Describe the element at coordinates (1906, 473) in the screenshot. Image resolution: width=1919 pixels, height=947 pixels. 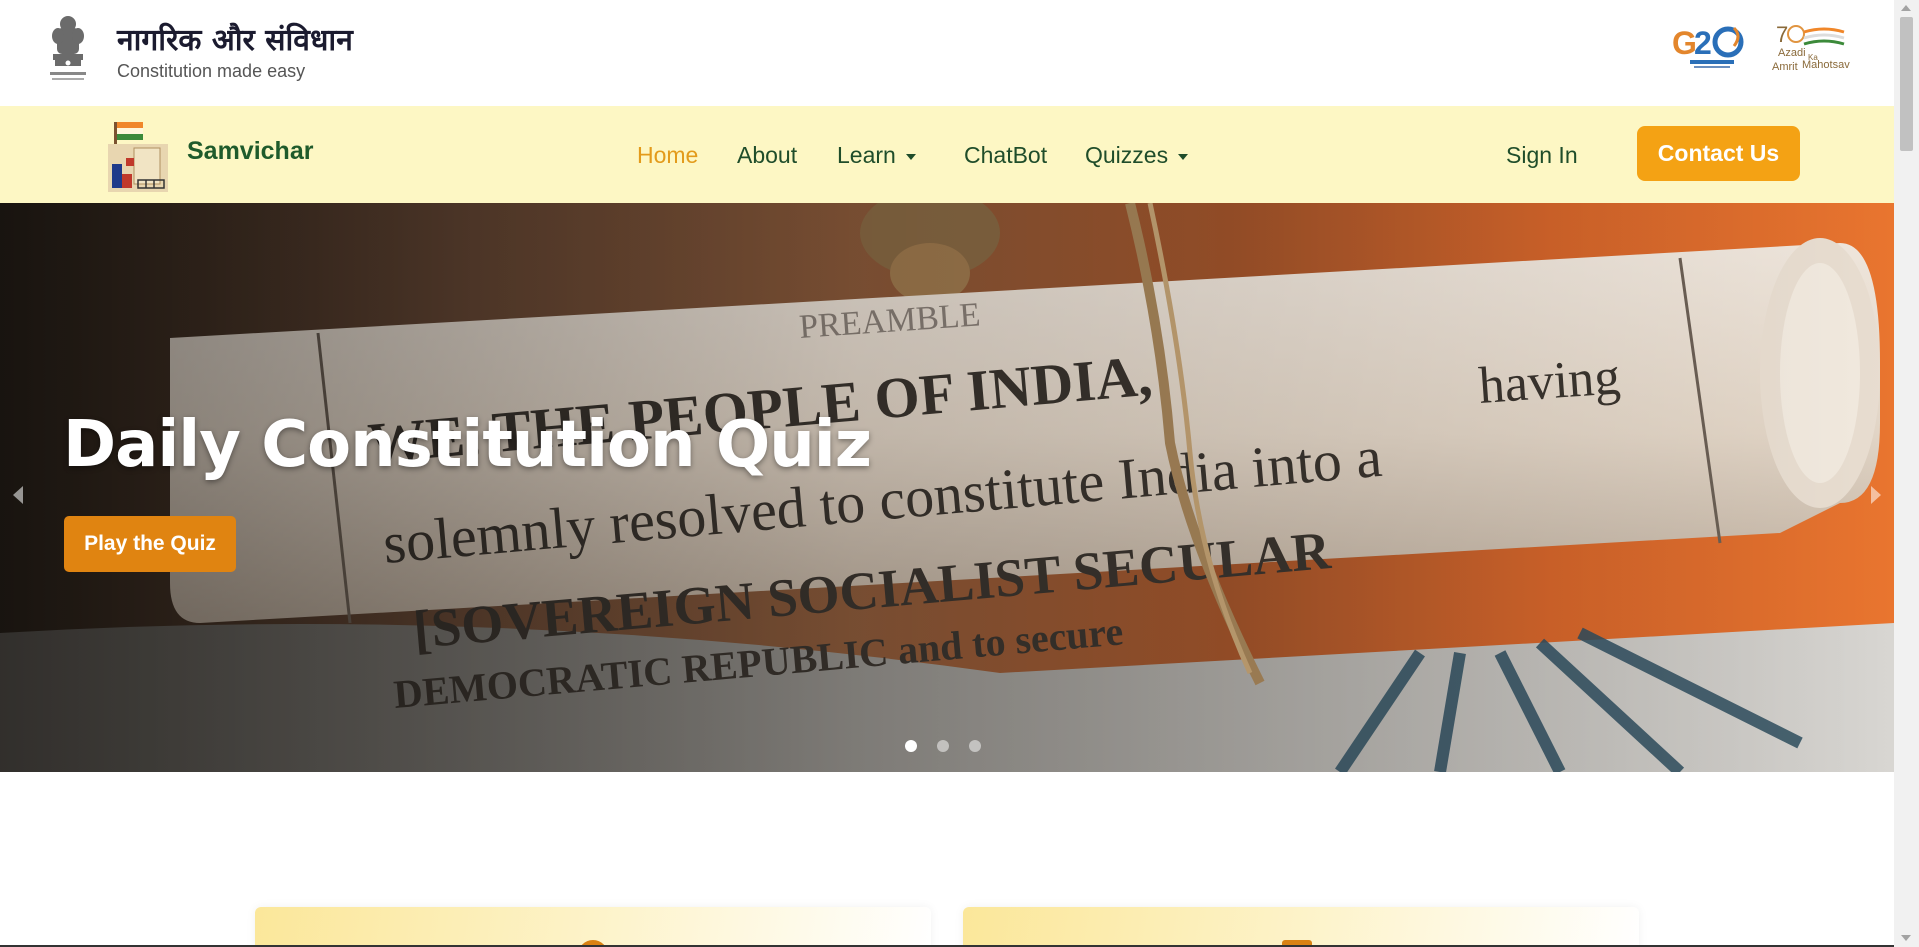
I see `page-scrollbar` at that location.